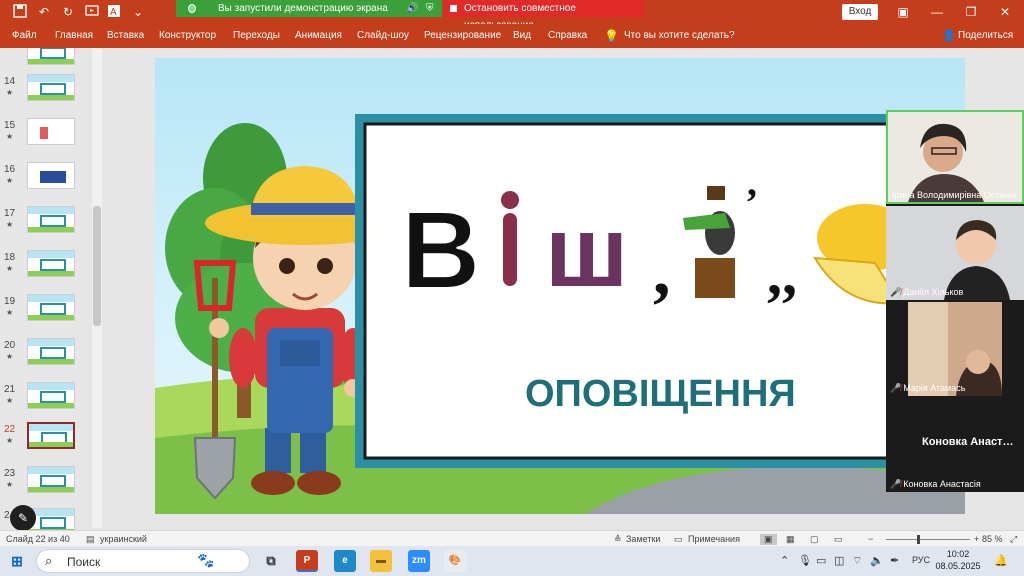  I want to click on sharing-indicator-icon, so click(192, 8).